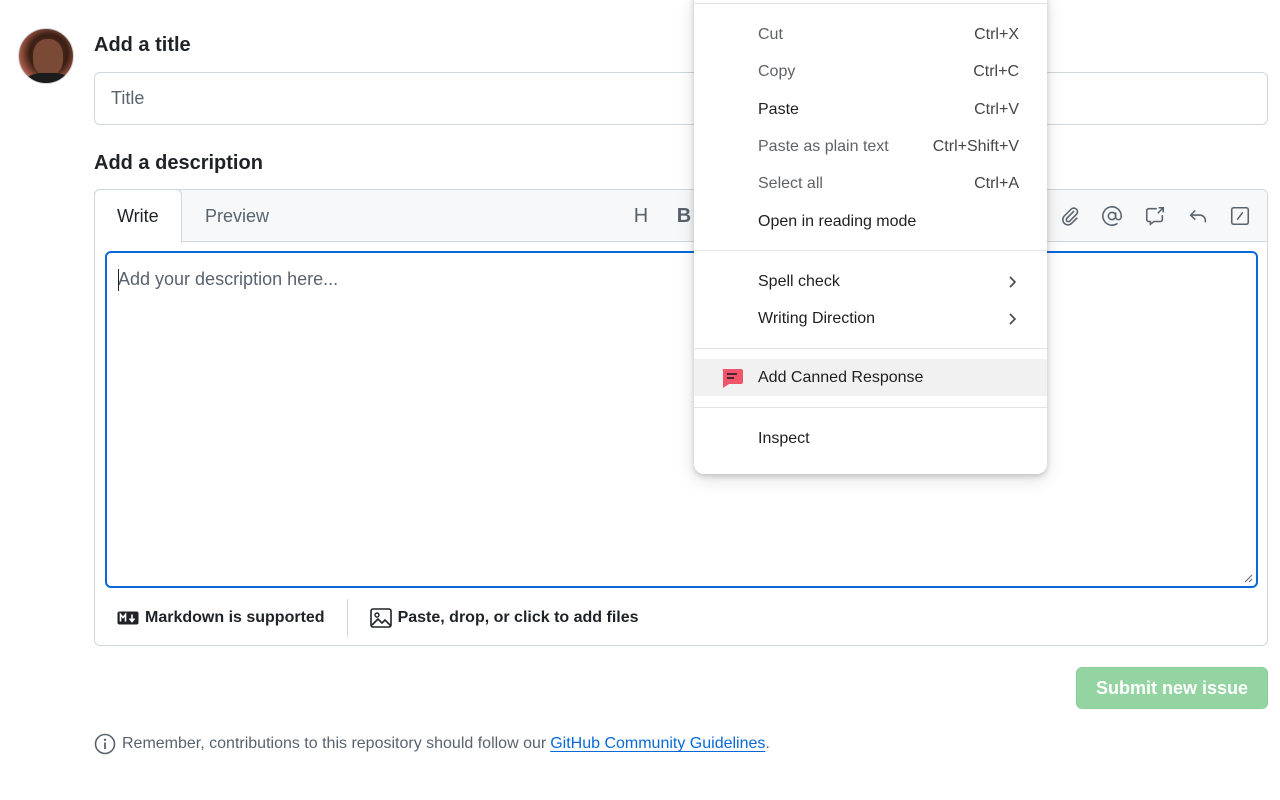 This screenshot has height=800, width=1280. Describe the element at coordinates (870, 183) in the screenshot. I see `menu-item-select-all: Select all Ctrl+A` at that location.